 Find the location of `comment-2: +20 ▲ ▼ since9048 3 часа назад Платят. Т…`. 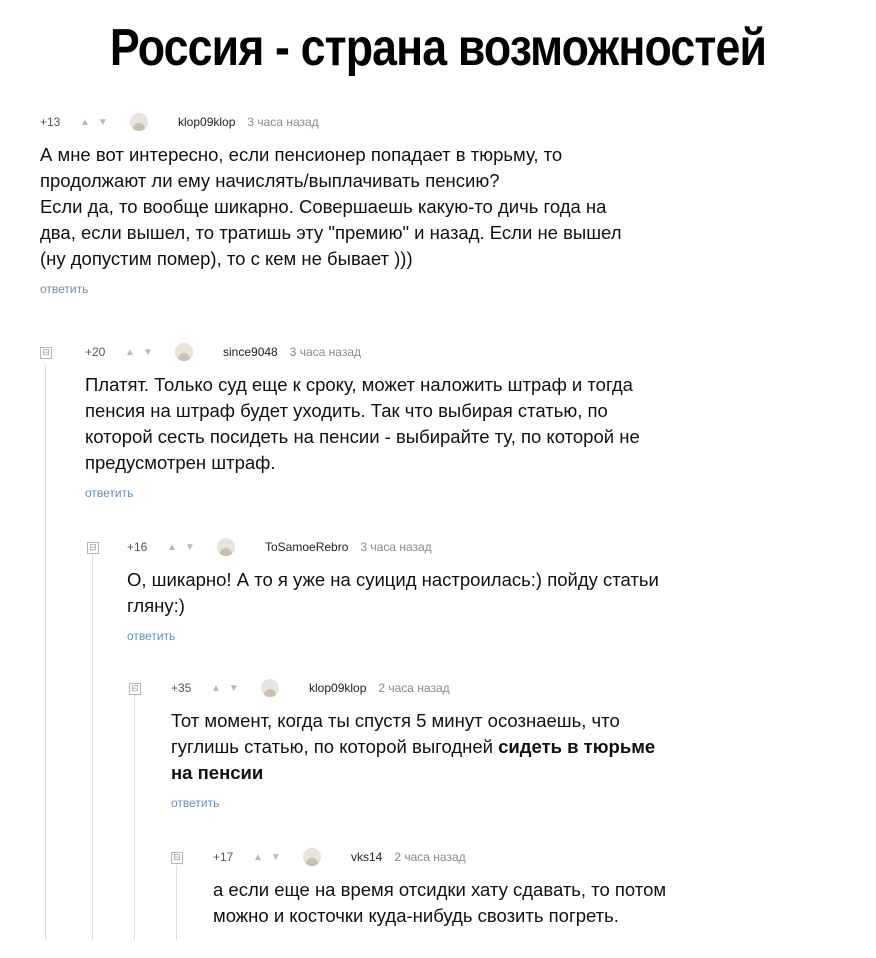

comment-2: +20 ▲ ▼ since9048 3 часа назад Платят. Т… is located at coordinates (465, 421).